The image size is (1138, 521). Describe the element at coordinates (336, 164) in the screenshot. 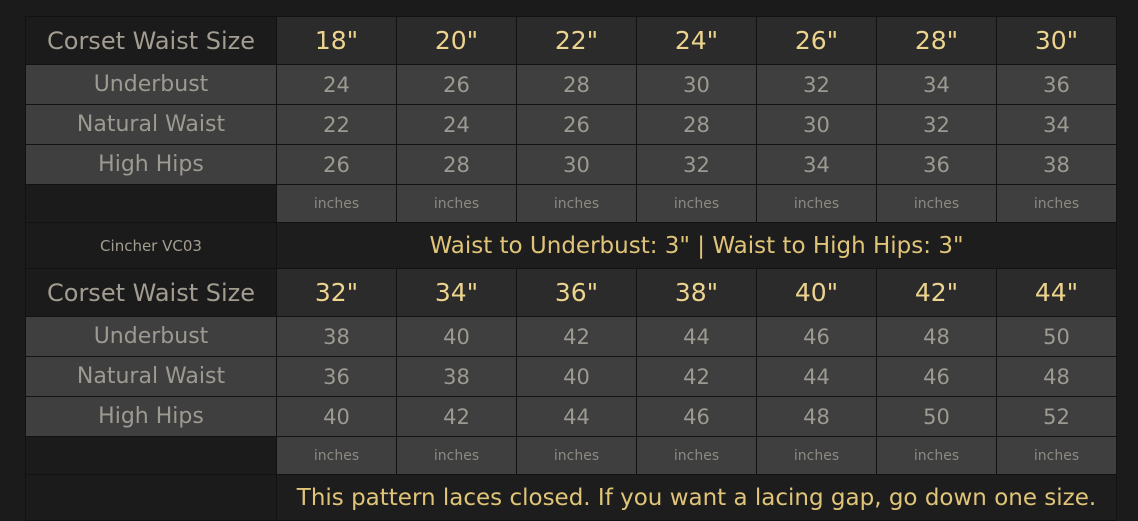

I see `cell-high-hips-18: 26` at that location.